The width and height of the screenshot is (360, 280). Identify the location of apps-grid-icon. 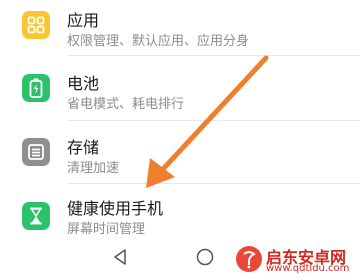
(36, 25).